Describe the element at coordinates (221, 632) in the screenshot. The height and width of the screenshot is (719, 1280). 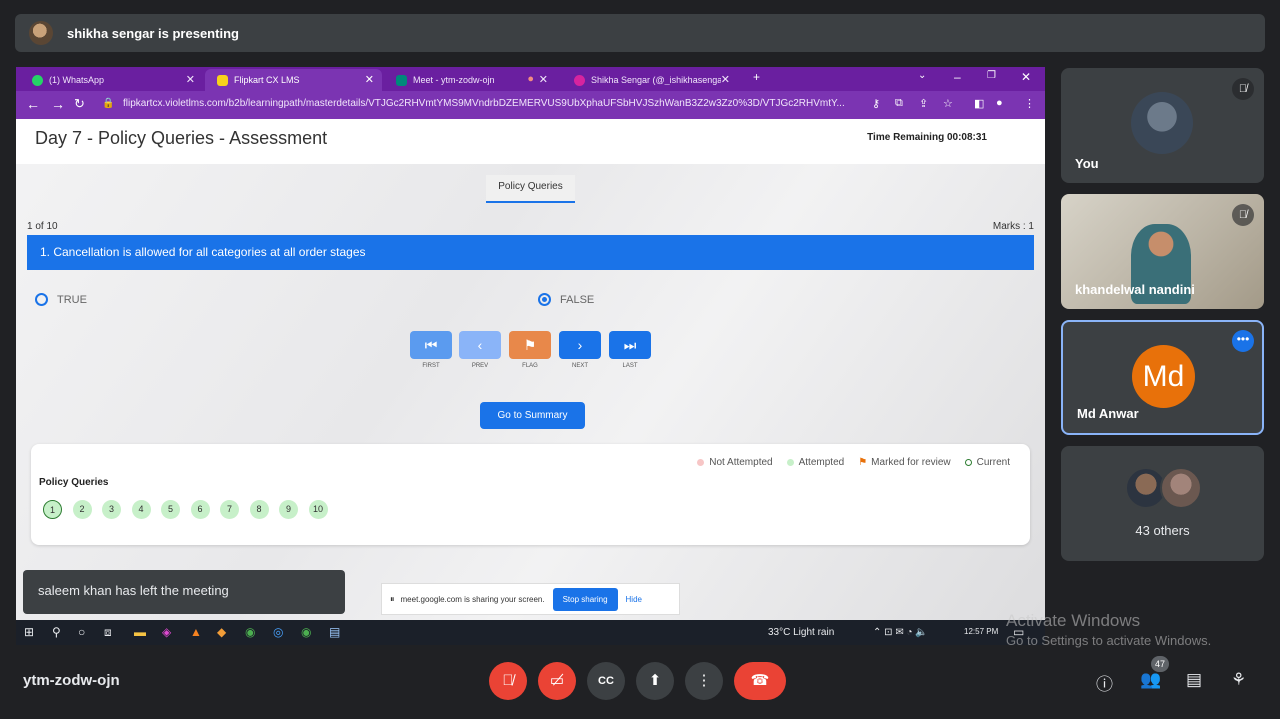
I see `app-icon: ◆` at that location.